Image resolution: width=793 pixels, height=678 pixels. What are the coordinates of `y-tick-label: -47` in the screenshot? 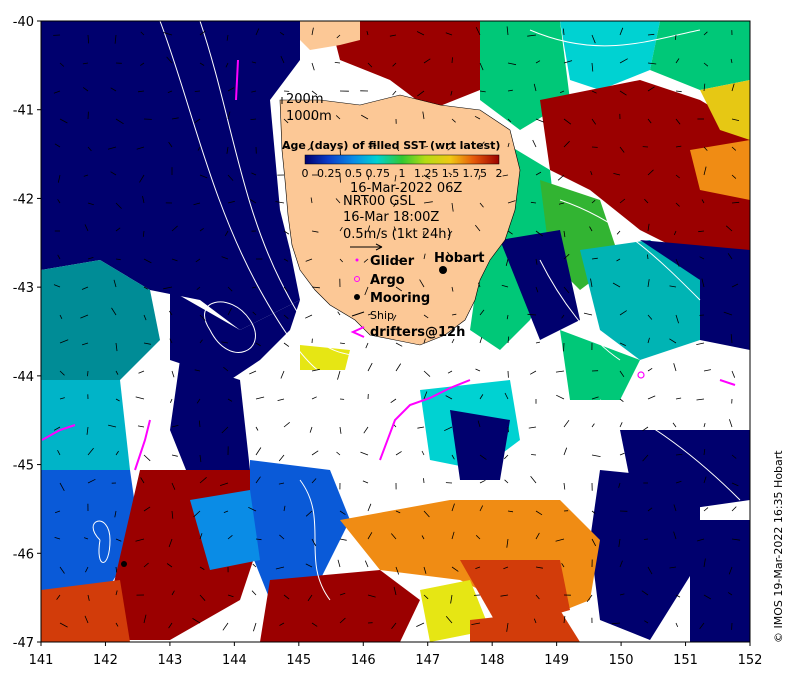 It's located at (23, 643).